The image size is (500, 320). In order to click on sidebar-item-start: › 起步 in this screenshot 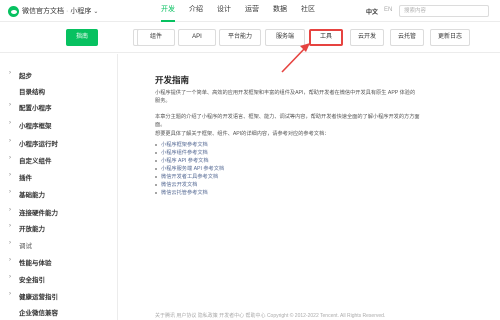, I will do `click(59, 75)`.